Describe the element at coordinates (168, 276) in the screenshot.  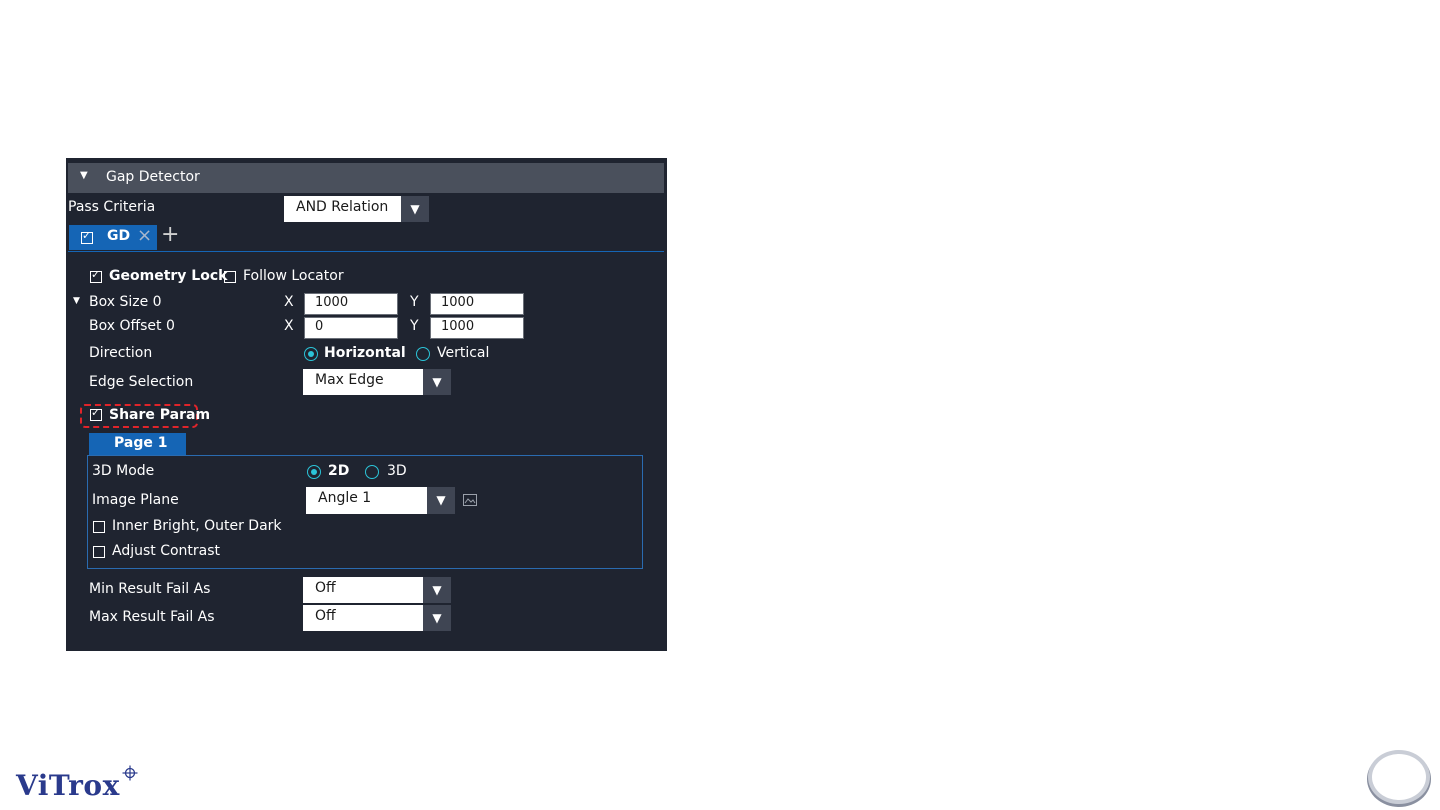
I see `geometry-lock-label: Geometry Lock` at that location.